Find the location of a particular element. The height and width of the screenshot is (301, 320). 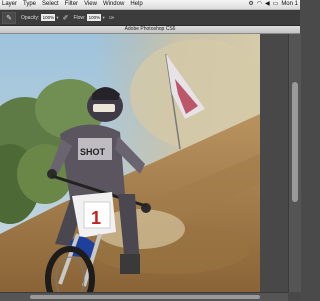

window-title: Adobe Photoshop CS6 is located at coordinates (150, 29).